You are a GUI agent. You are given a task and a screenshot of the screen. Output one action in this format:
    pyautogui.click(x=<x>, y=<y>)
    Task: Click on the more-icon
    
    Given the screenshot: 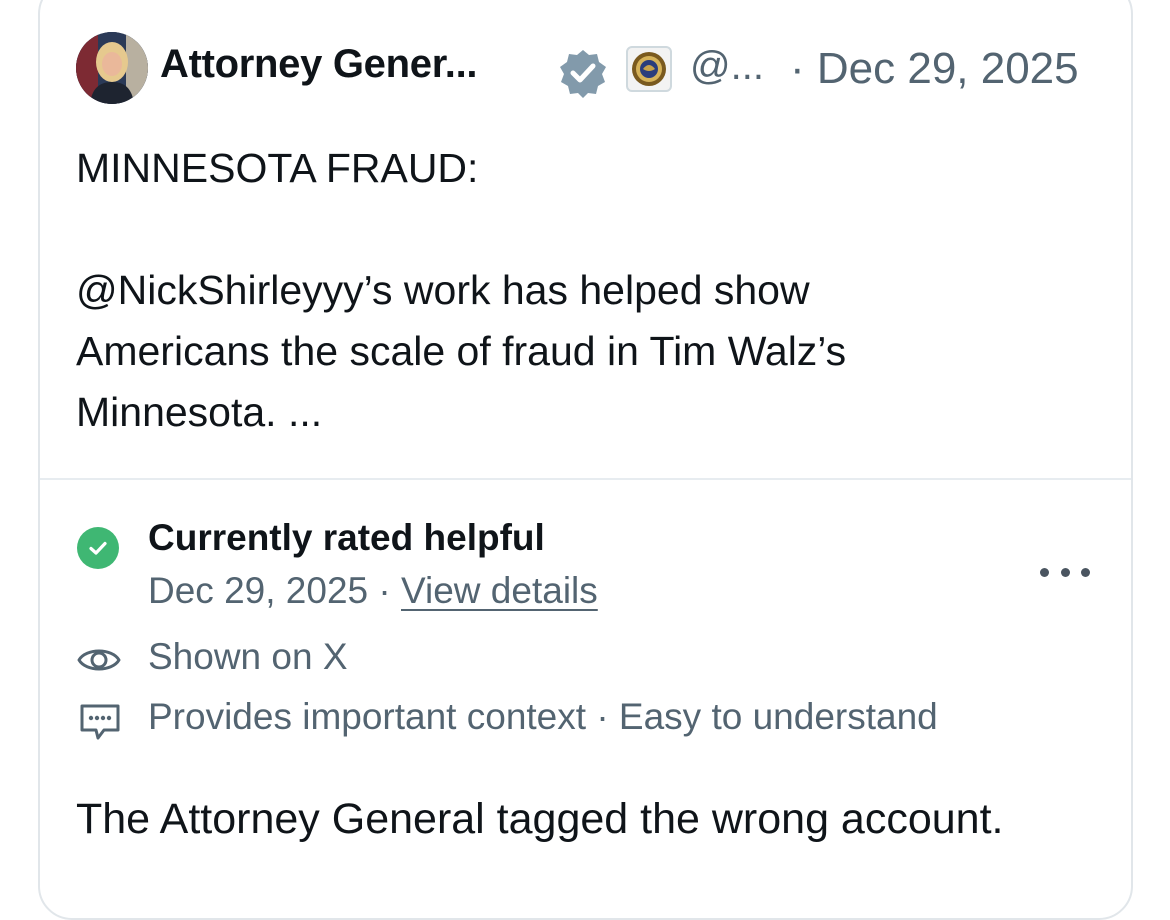 What is the action you would take?
    pyautogui.click(x=1065, y=572)
    